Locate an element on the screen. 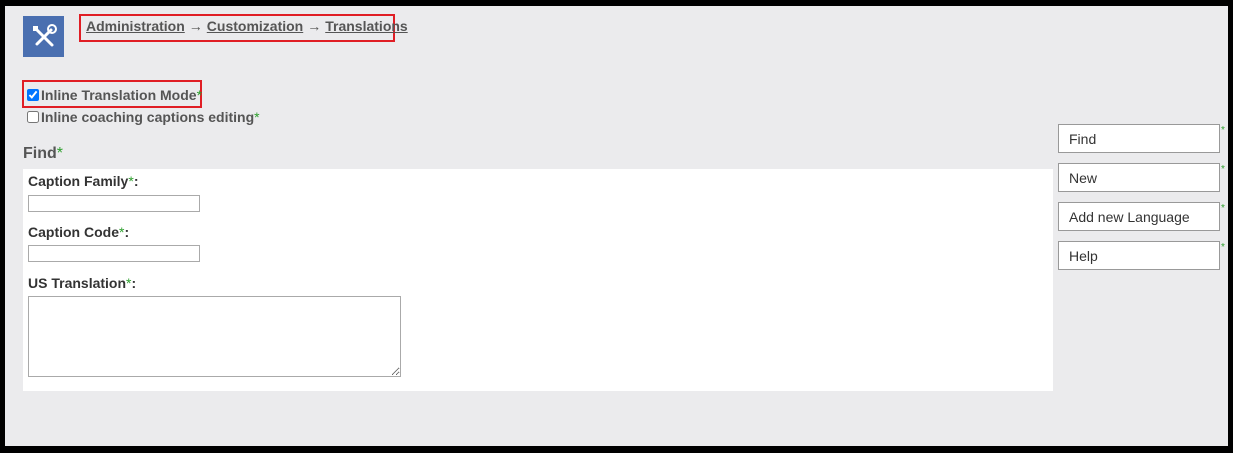 Image resolution: width=1233 pixels, height=453 pixels. breadcrumb-administration: Administration is located at coordinates (135, 26).